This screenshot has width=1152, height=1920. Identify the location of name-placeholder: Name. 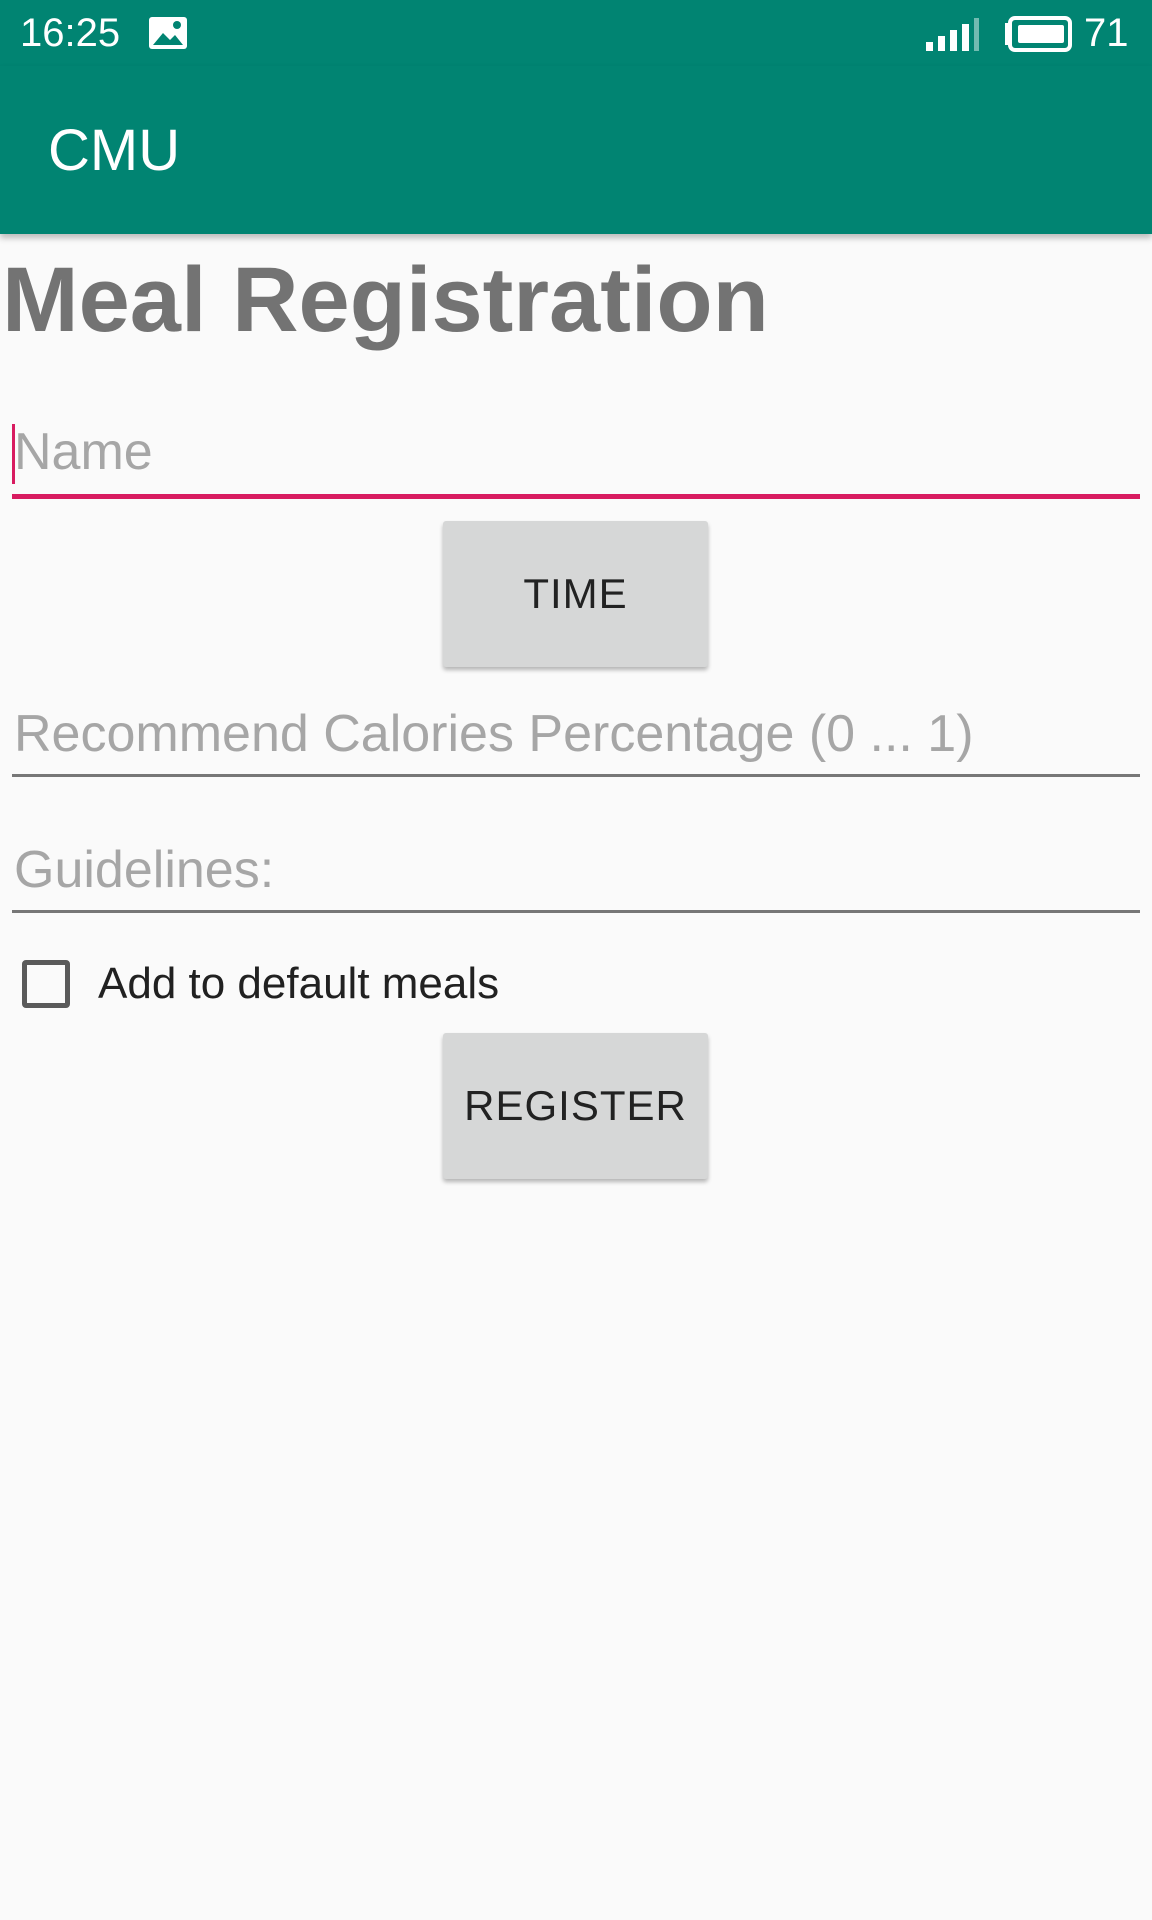
(83, 452).